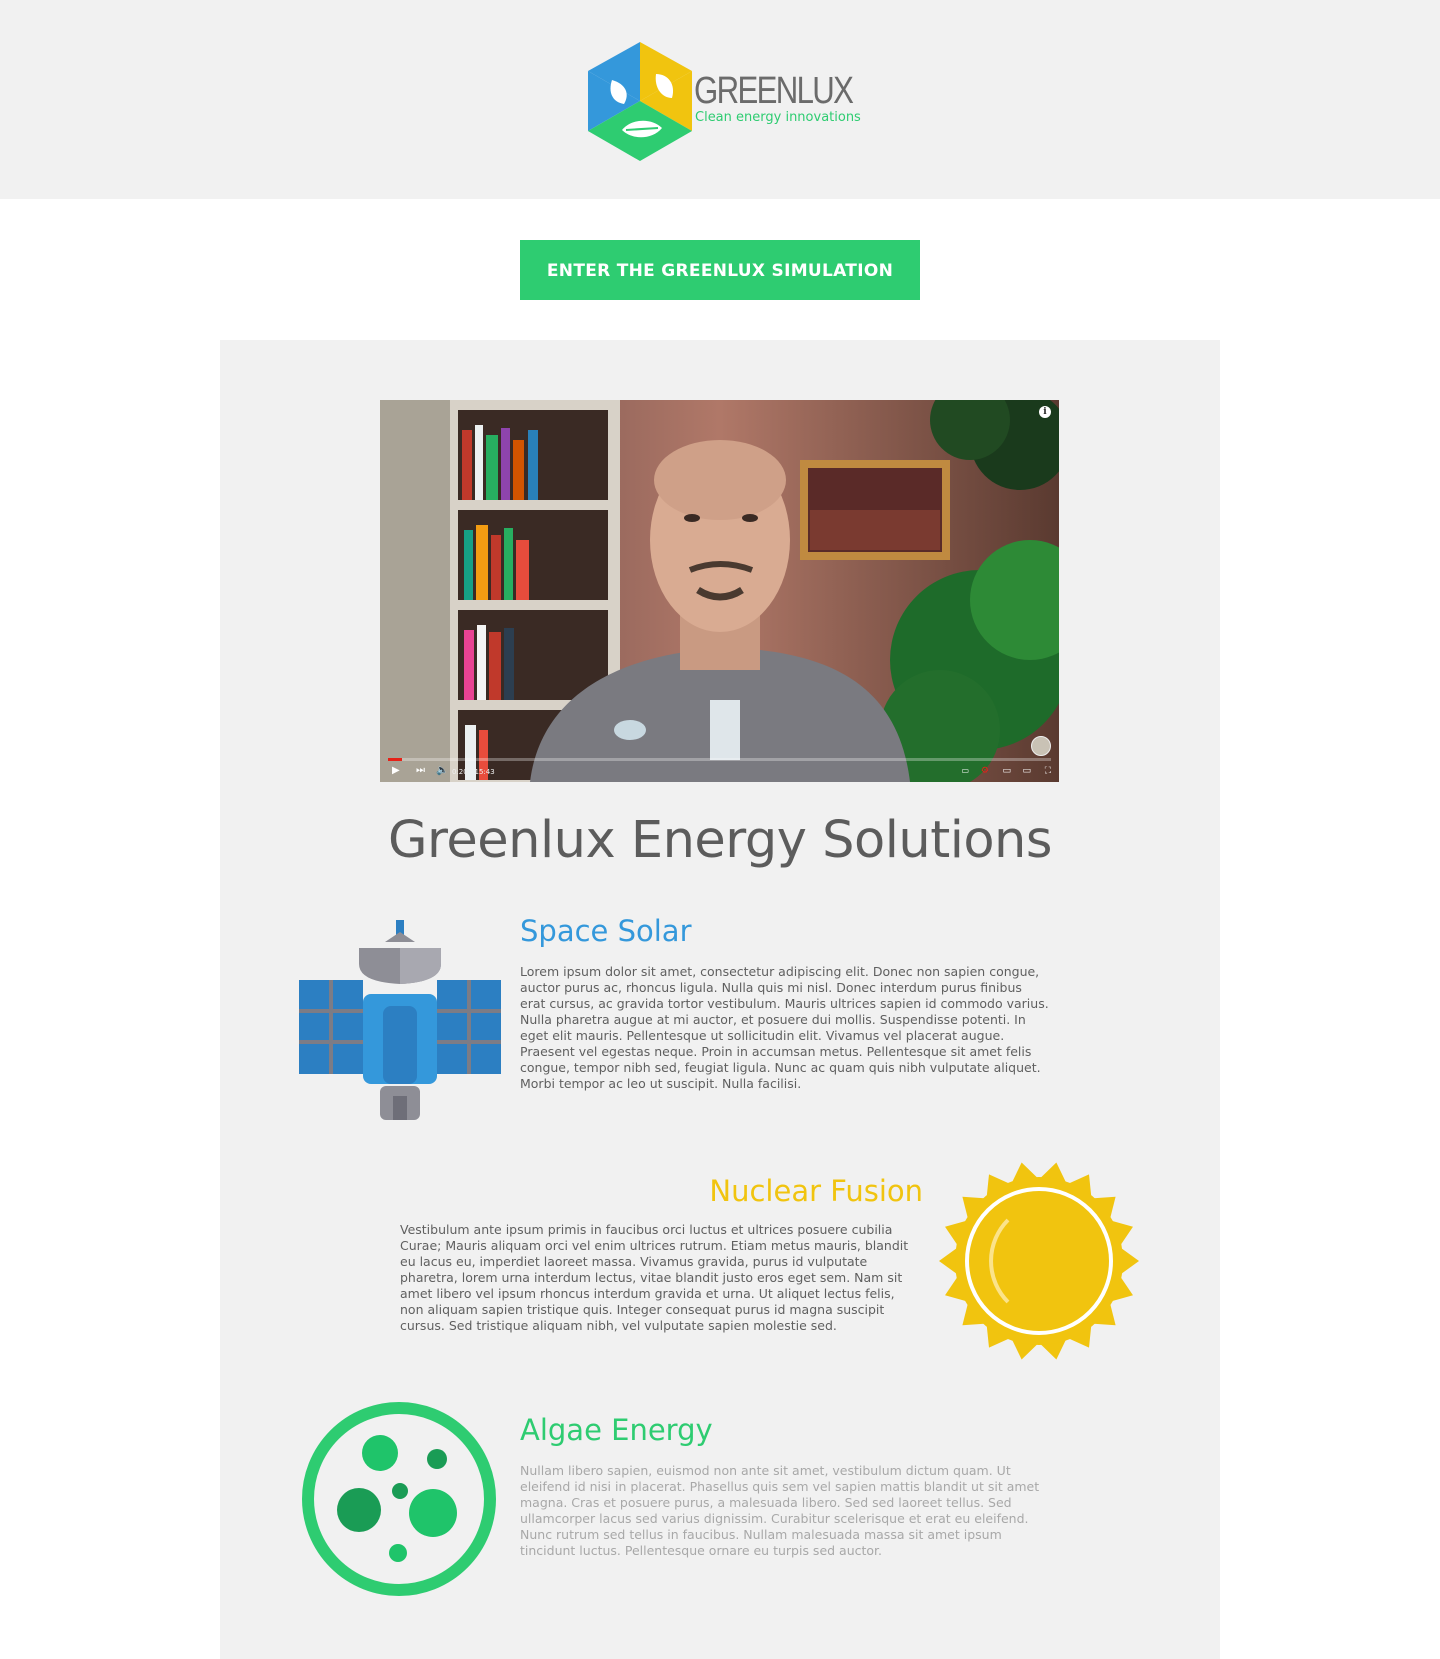  What do you see at coordinates (400, 1020) in the screenshot?
I see `satellite-icon` at bounding box center [400, 1020].